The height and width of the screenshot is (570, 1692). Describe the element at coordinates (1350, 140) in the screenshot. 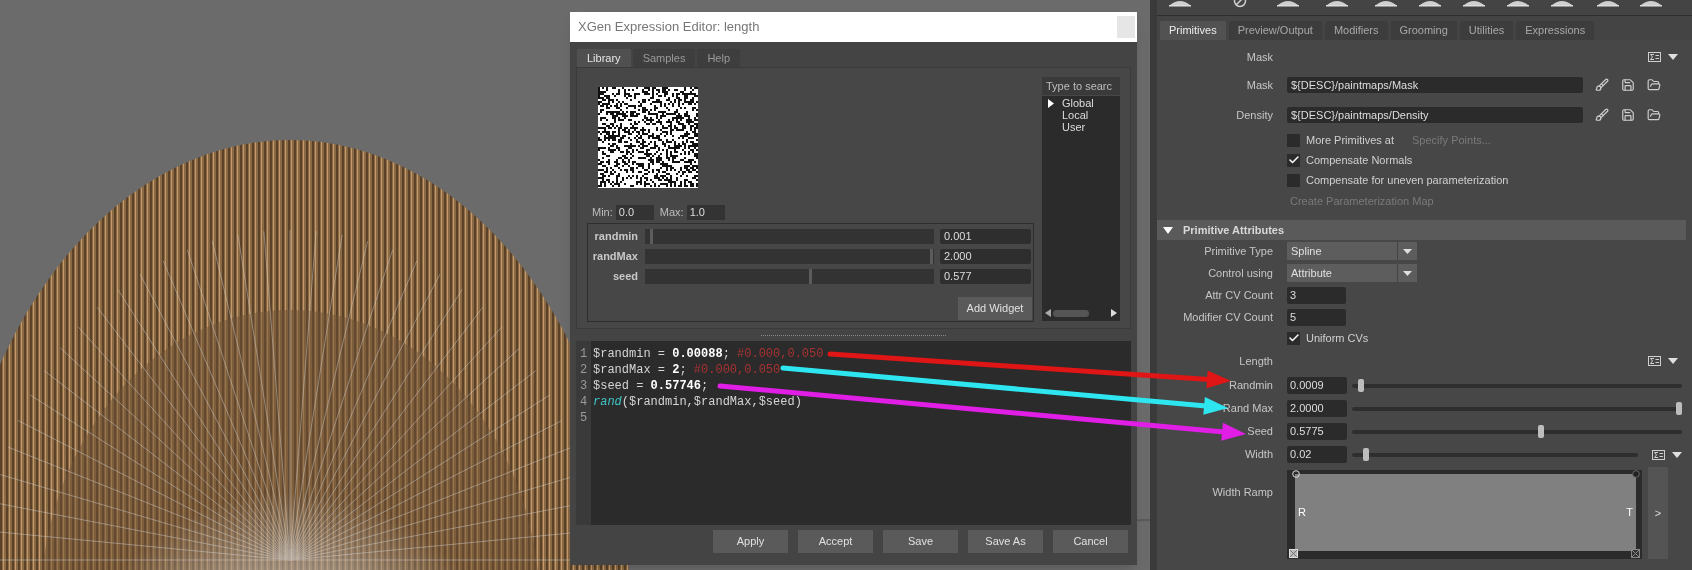

I see `checkbox-label: More Primitives at` at that location.